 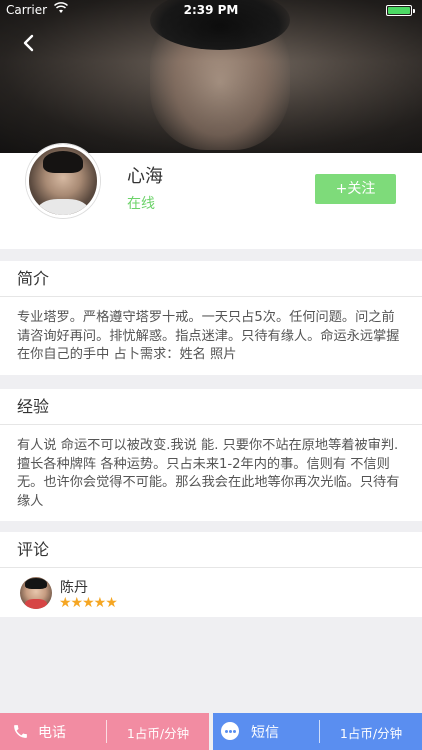 What do you see at coordinates (355, 189) in the screenshot?
I see `follow-button: +关注` at bounding box center [355, 189].